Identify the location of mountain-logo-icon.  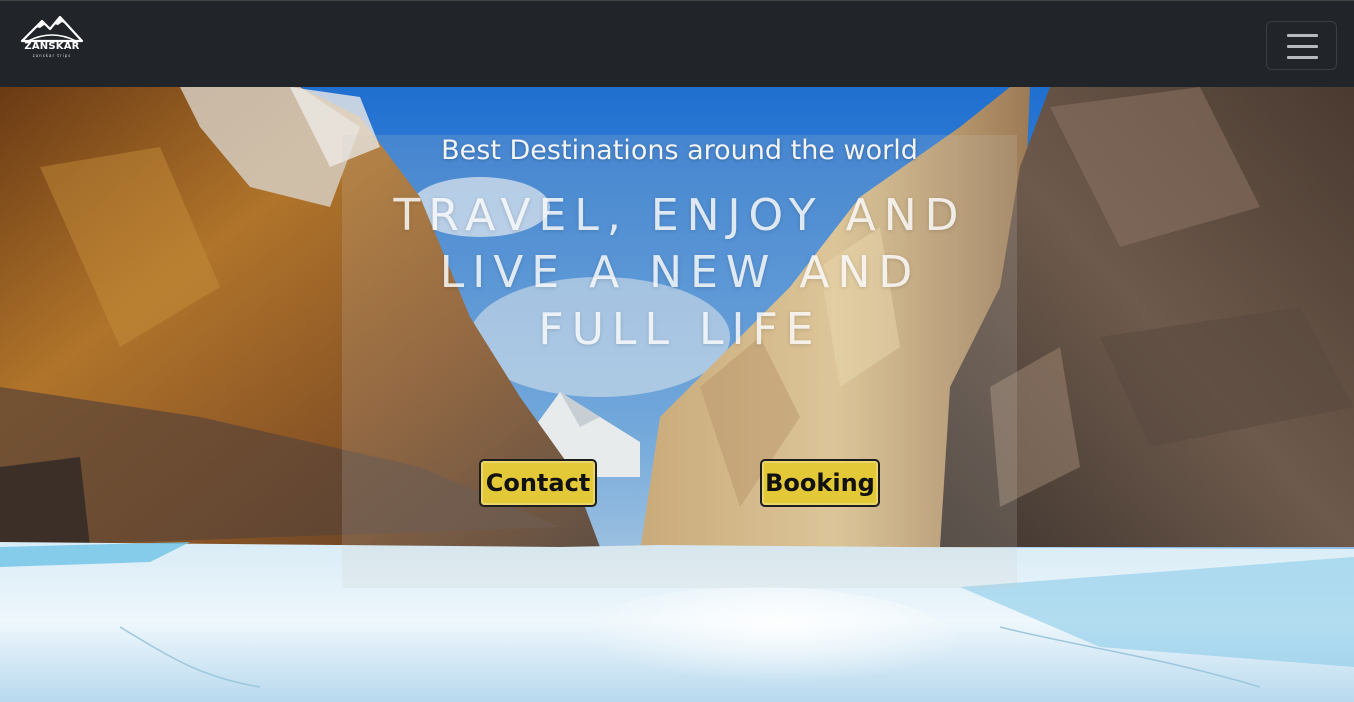
(52, 29).